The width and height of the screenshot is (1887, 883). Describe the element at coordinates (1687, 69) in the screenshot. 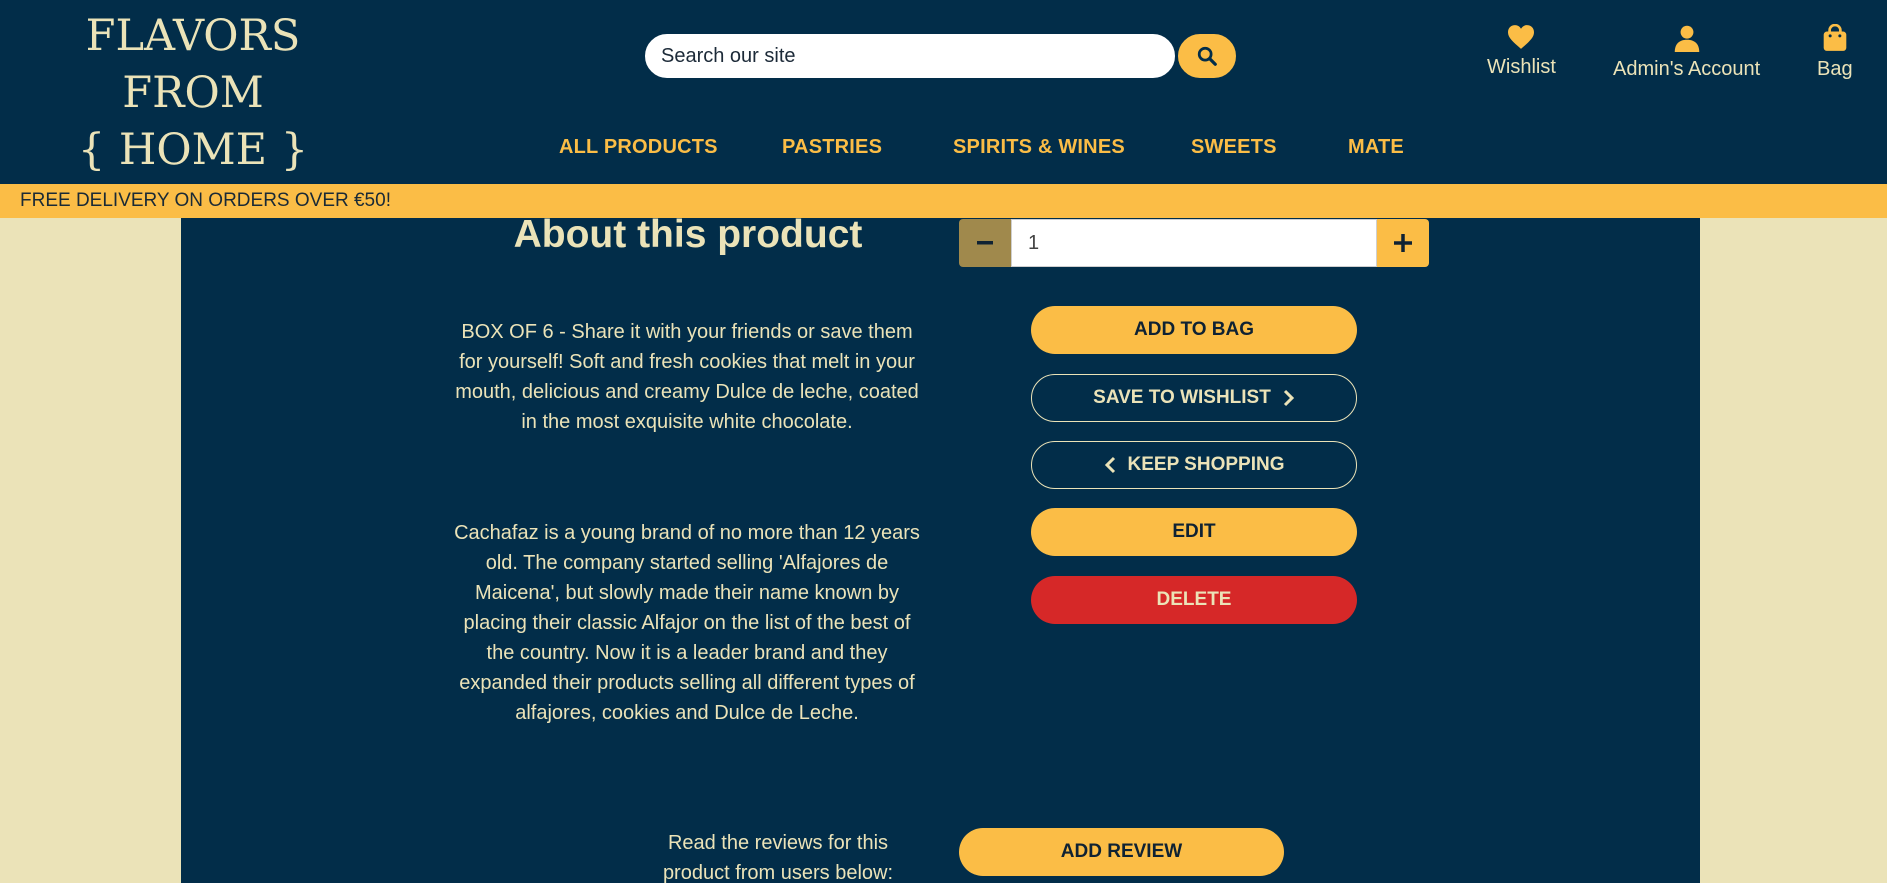

I see `account-label: Admin's Account` at that location.